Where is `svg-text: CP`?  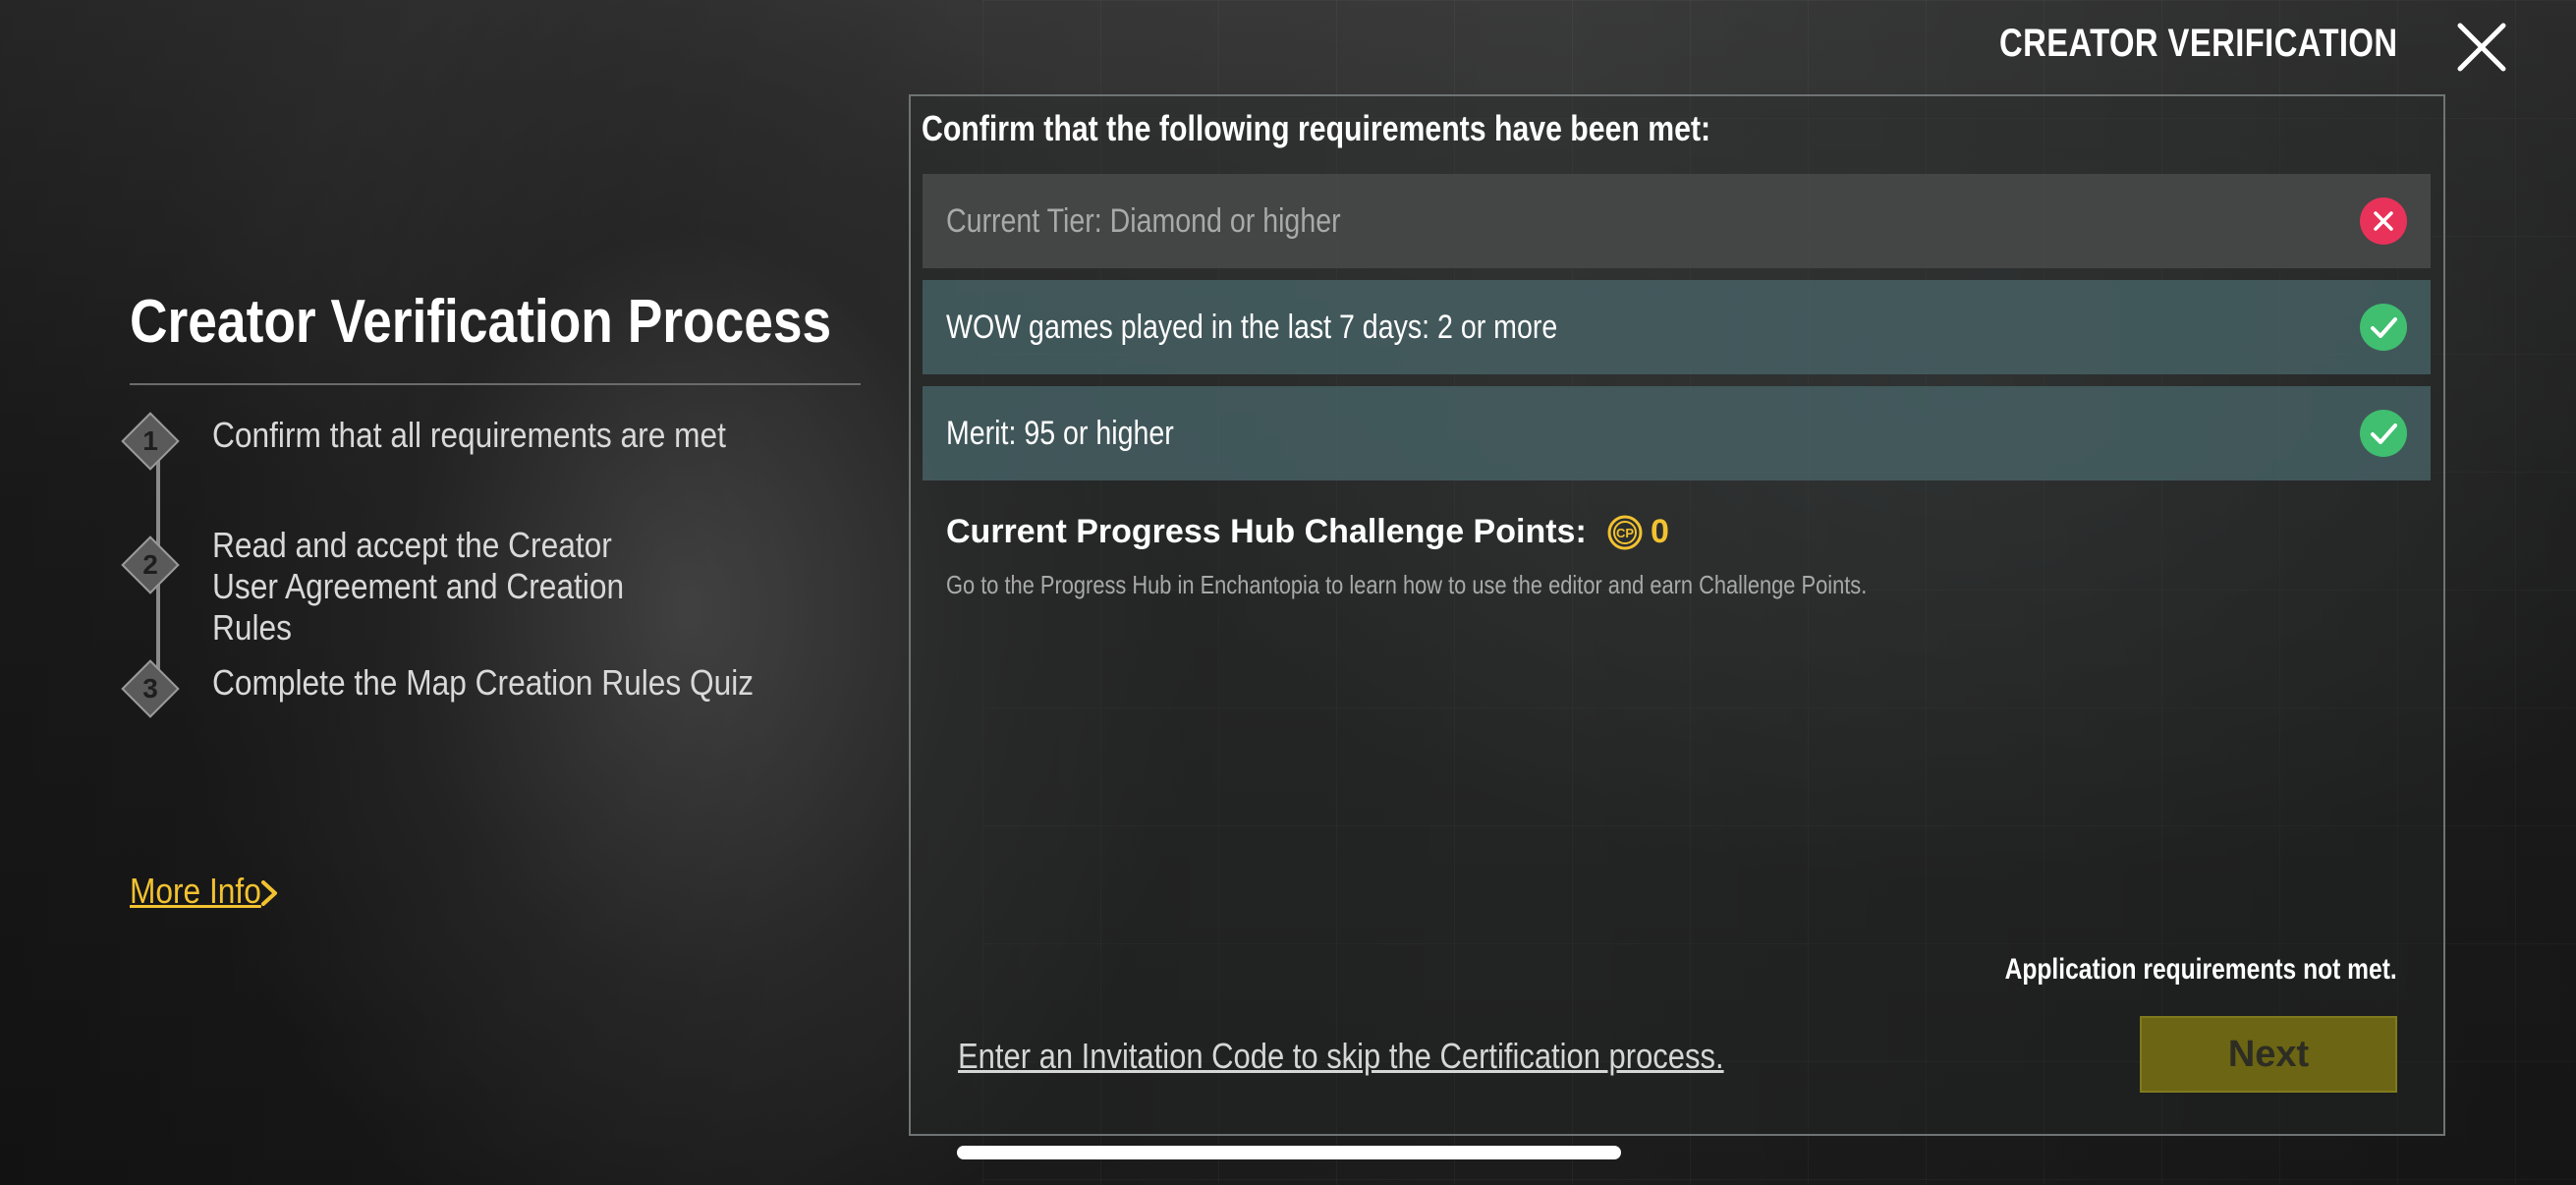
svg-text: CP is located at coordinates (1625, 533).